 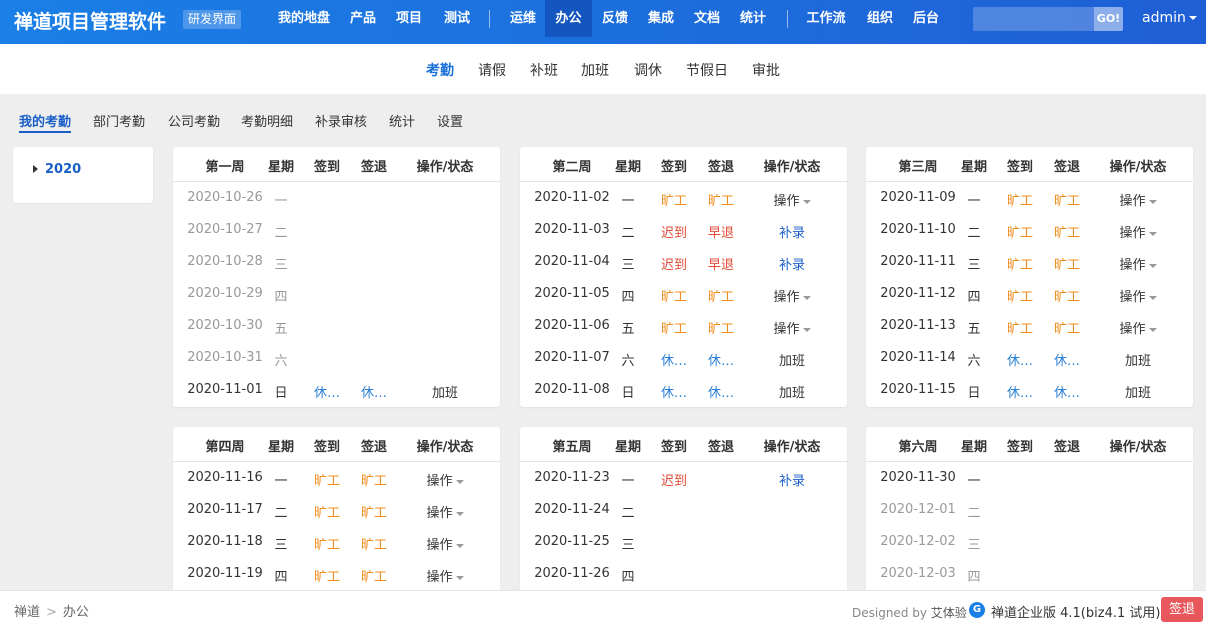 I want to click on nav-item-10: 工作流, so click(x=826, y=18).